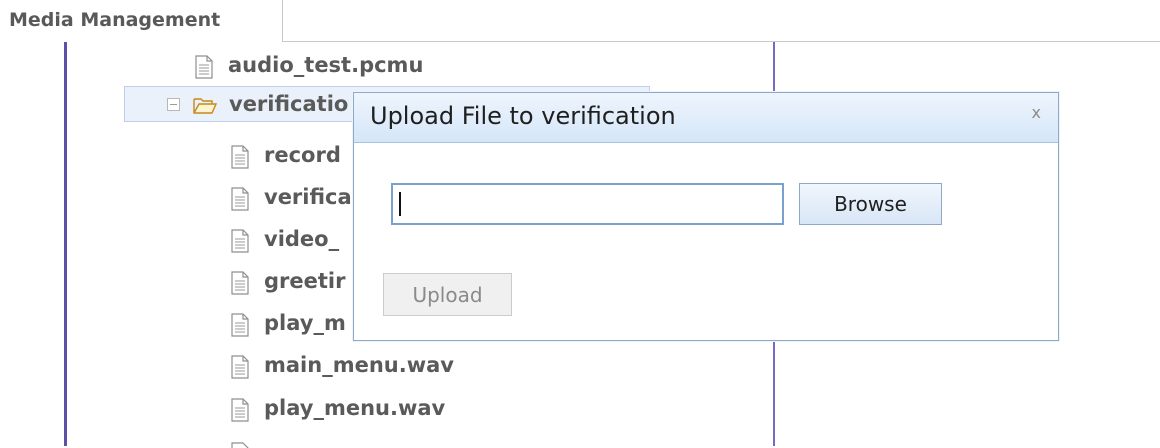 The width and height of the screenshot is (1160, 448). Describe the element at coordinates (447, 294) in the screenshot. I see `upload-button: Upload` at that location.